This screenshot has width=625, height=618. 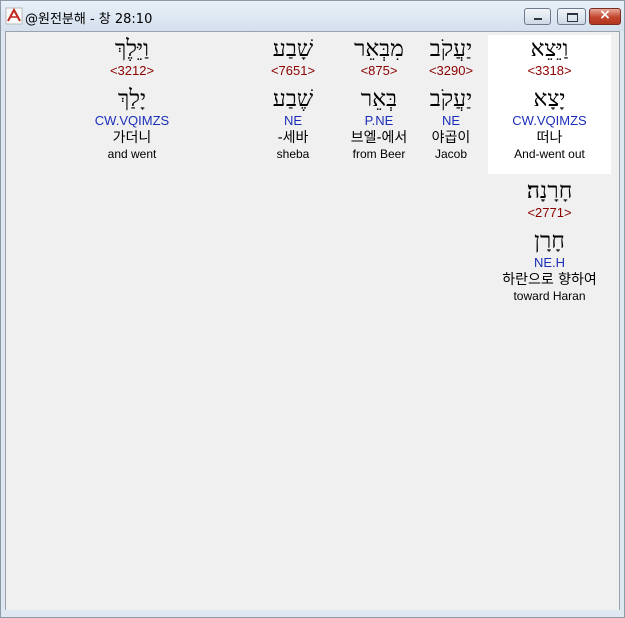 What do you see at coordinates (549, 138) in the screenshot?
I see `korean-gloss: 떠나` at bounding box center [549, 138].